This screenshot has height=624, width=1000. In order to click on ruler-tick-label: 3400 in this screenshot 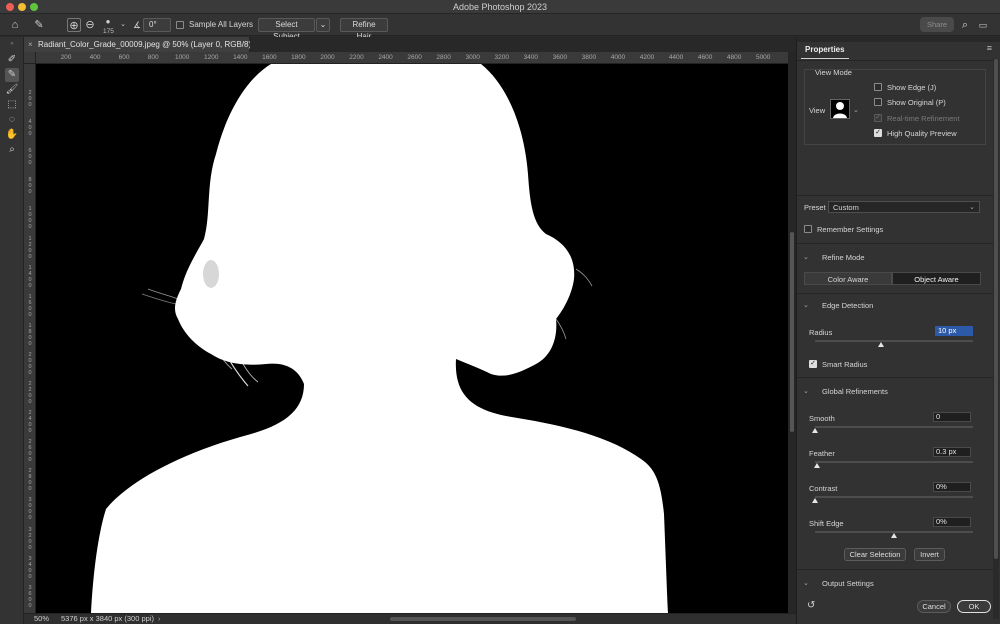, I will do `click(531, 57)`.